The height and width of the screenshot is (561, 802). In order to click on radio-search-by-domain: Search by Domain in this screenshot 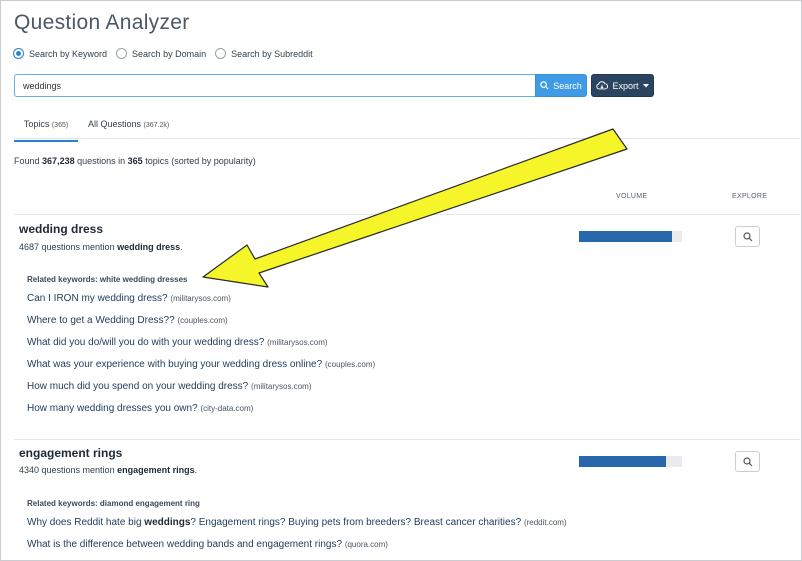, I will do `click(161, 53)`.